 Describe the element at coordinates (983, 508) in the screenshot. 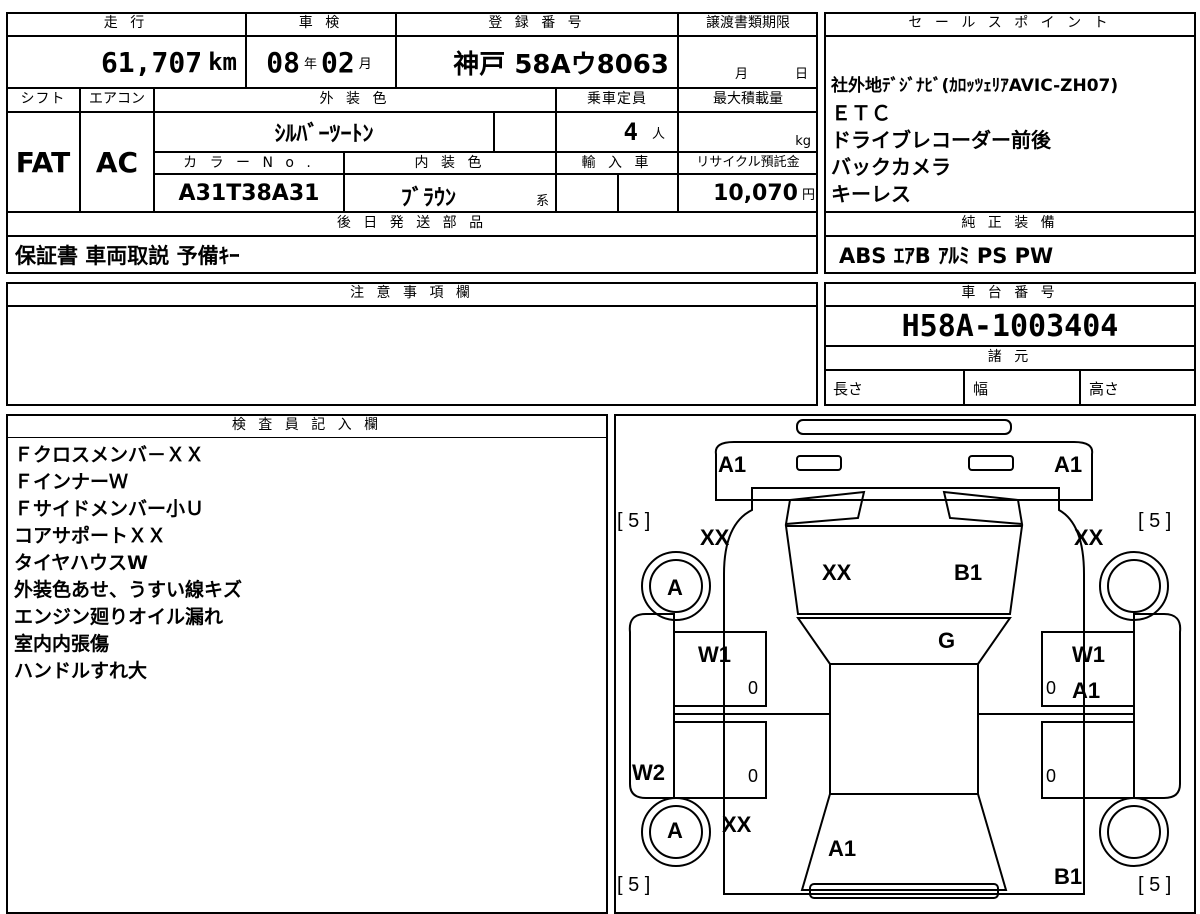

I see `grille-right` at that location.